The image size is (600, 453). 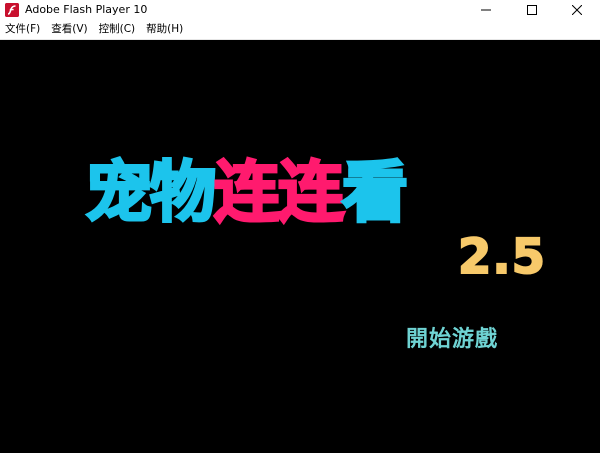 I want to click on maximize-button, so click(x=532, y=10).